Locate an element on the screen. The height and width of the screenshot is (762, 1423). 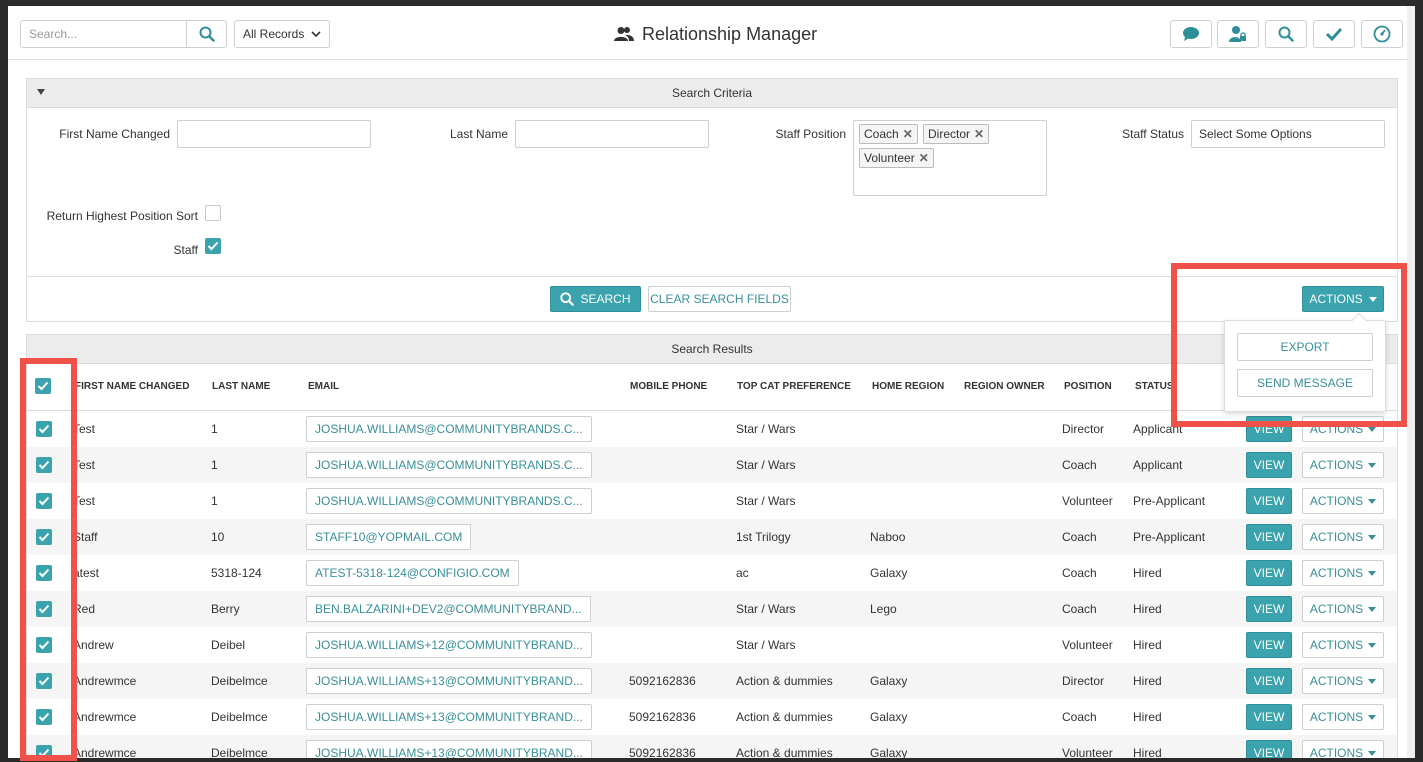
chip-label: Volunteer is located at coordinates (889, 158).